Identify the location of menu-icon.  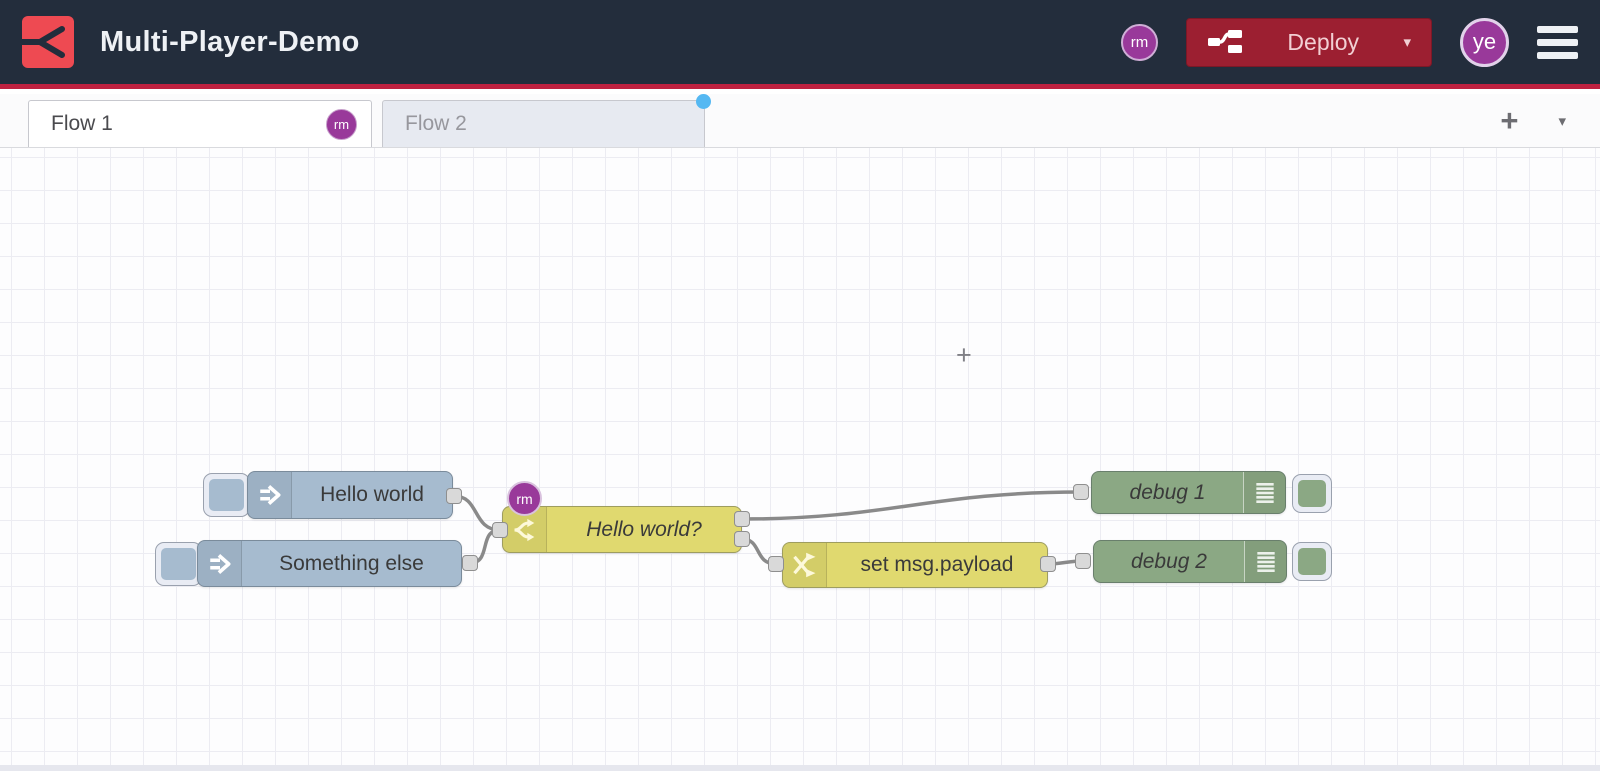
(1557, 42).